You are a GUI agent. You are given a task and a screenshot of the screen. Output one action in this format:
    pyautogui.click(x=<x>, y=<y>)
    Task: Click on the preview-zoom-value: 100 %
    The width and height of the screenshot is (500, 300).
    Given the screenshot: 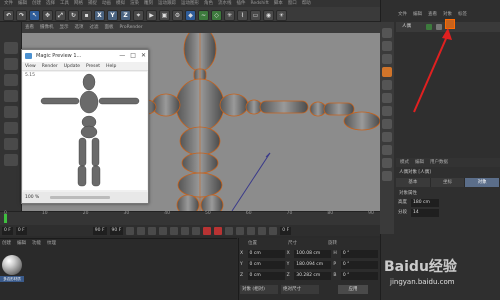 What is the action you would take?
    pyautogui.click(x=32, y=197)
    